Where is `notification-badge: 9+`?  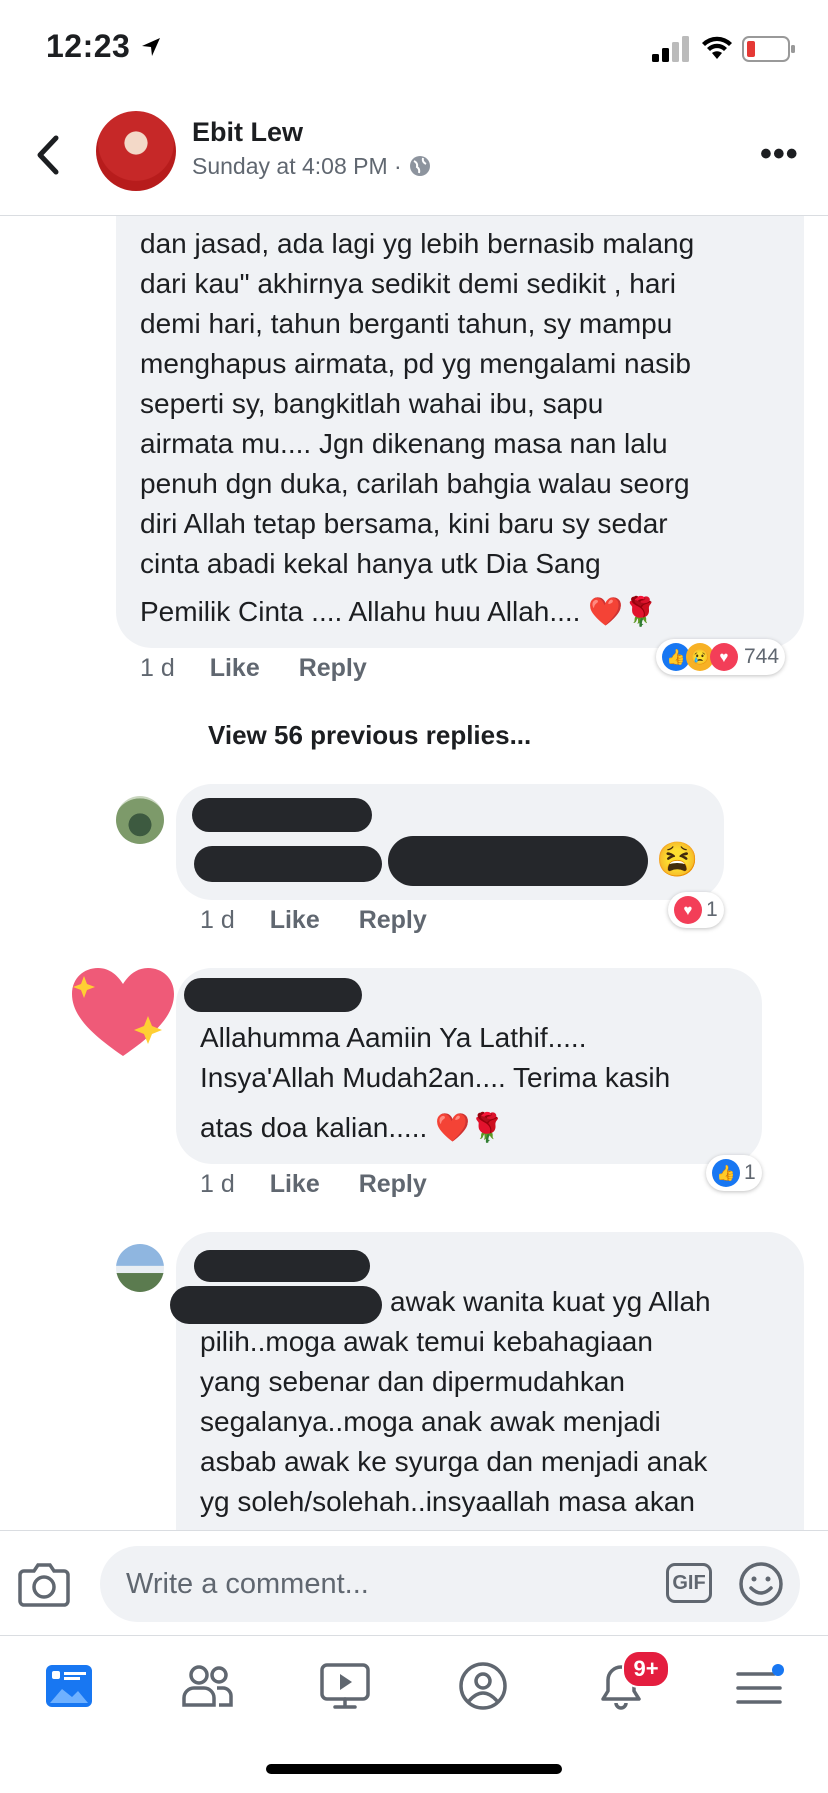 notification-badge: 9+ is located at coordinates (646, 1669).